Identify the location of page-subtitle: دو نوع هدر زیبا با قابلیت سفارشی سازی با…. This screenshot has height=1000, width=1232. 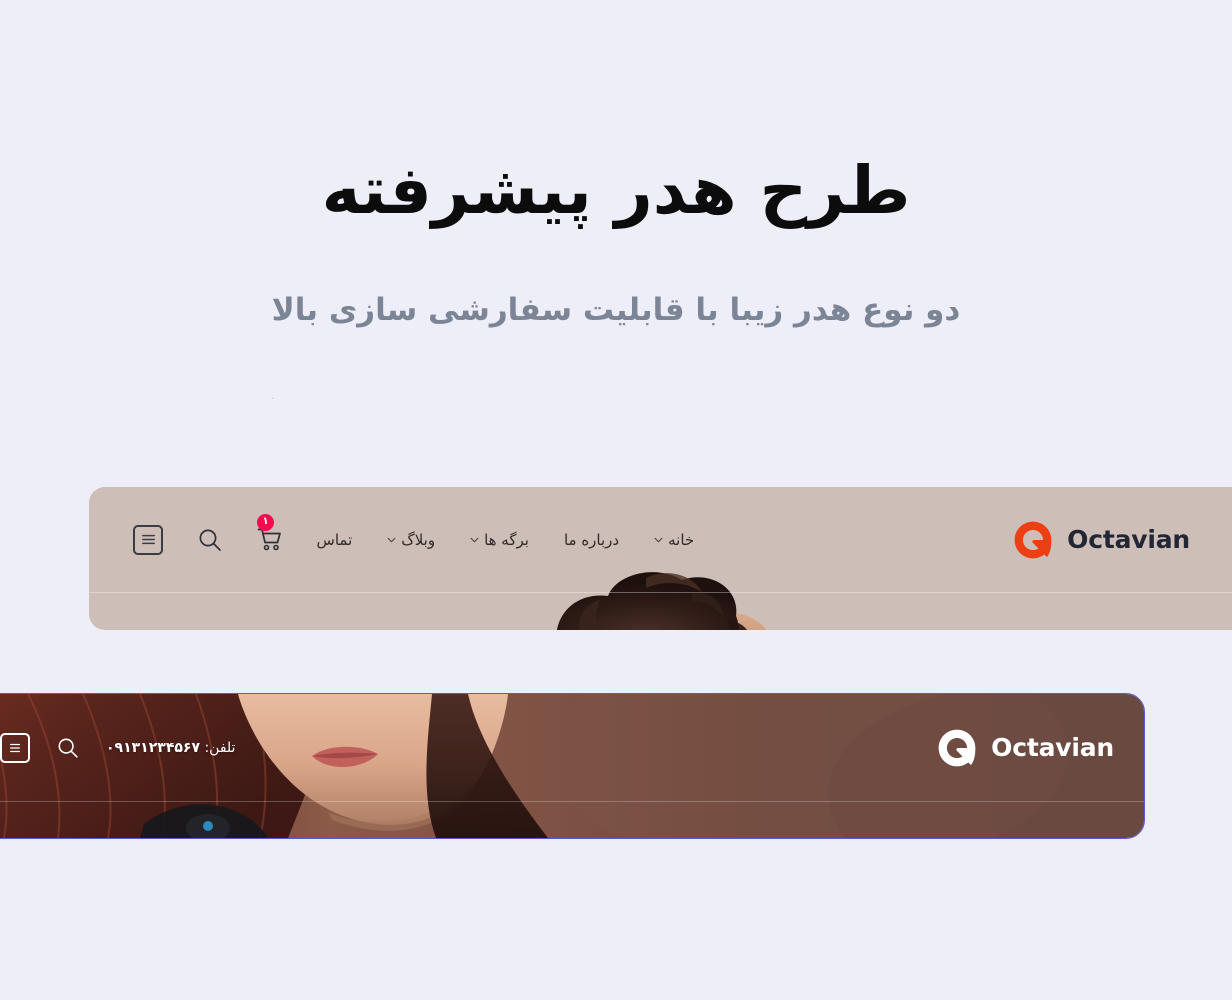
(616, 309).